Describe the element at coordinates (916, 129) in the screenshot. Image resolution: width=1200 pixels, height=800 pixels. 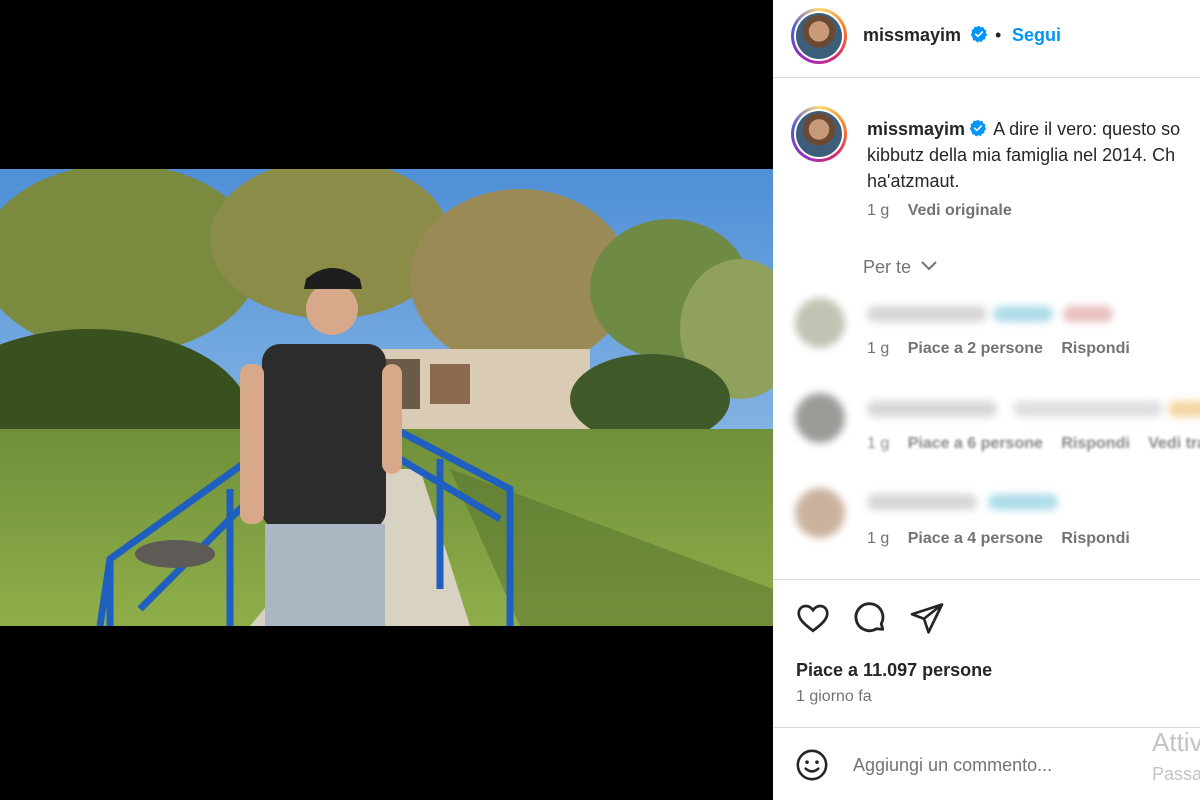
I see `caption-username: missmayim` at that location.